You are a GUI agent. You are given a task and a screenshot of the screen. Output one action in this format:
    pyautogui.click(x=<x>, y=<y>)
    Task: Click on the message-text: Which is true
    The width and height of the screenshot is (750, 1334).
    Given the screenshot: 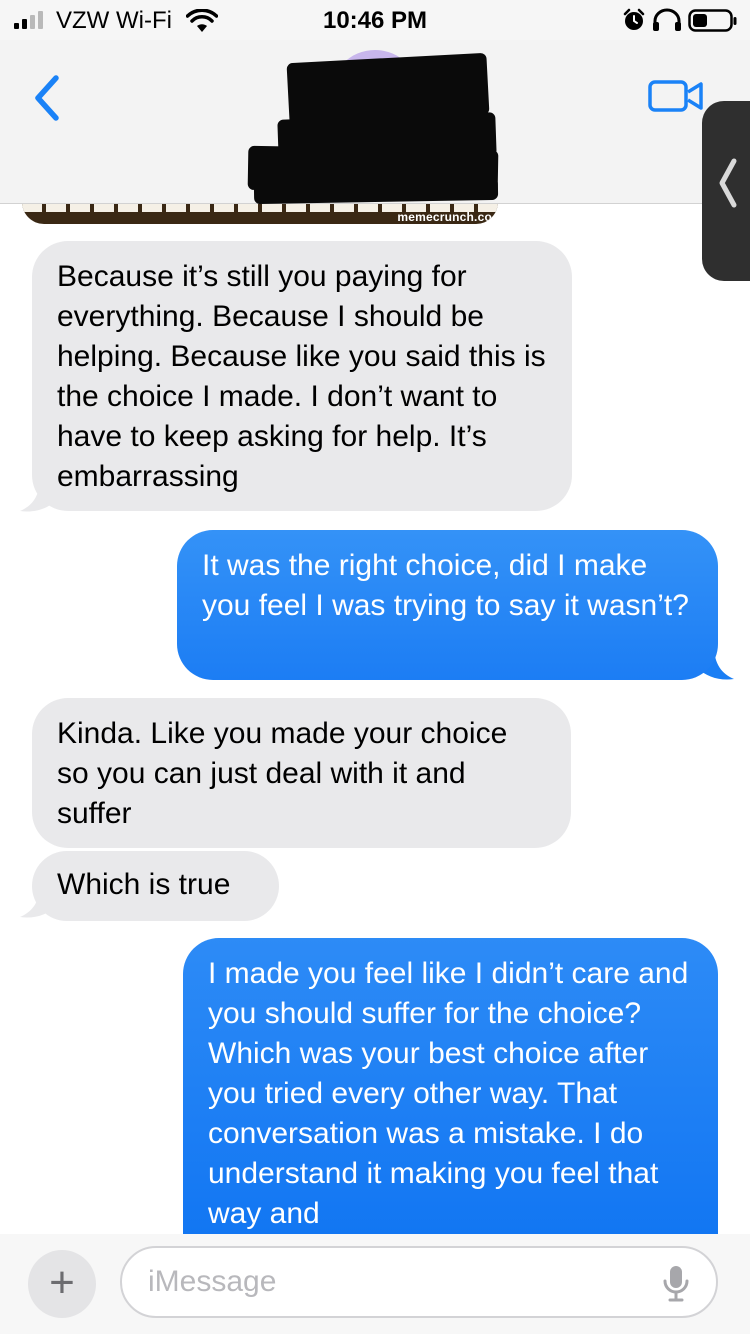 What is the action you would take?
    pyautogui.click(x=144, y=884)
    